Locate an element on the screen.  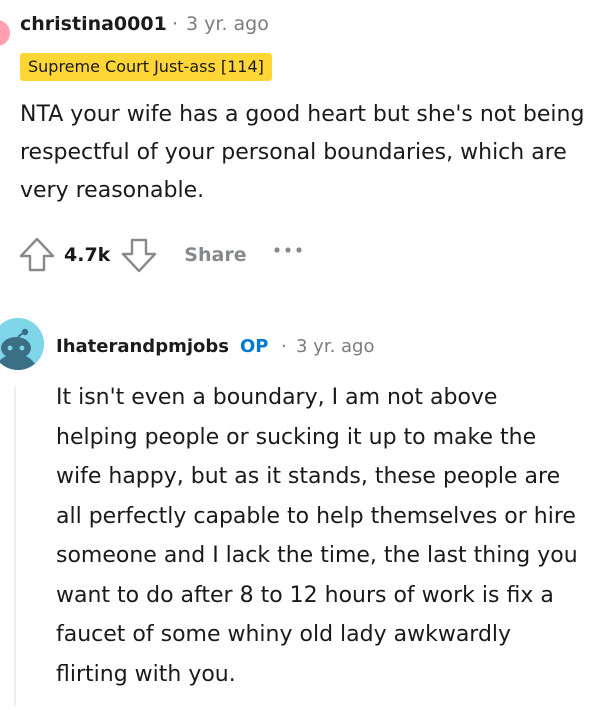
snoo-avatar-icon is located at coordinates (22, 344).